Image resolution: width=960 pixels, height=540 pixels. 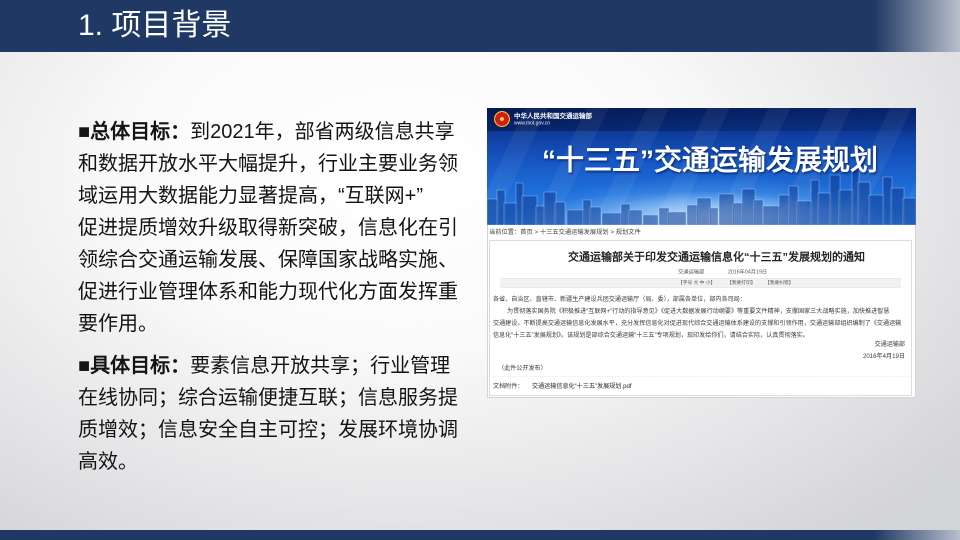 What do you see at coordinates (250, 196) in the screenshot?
I see `overall-goal-line: 域运用大数据能力显著提高，“互联网+”` at bounding box center [250, 196].